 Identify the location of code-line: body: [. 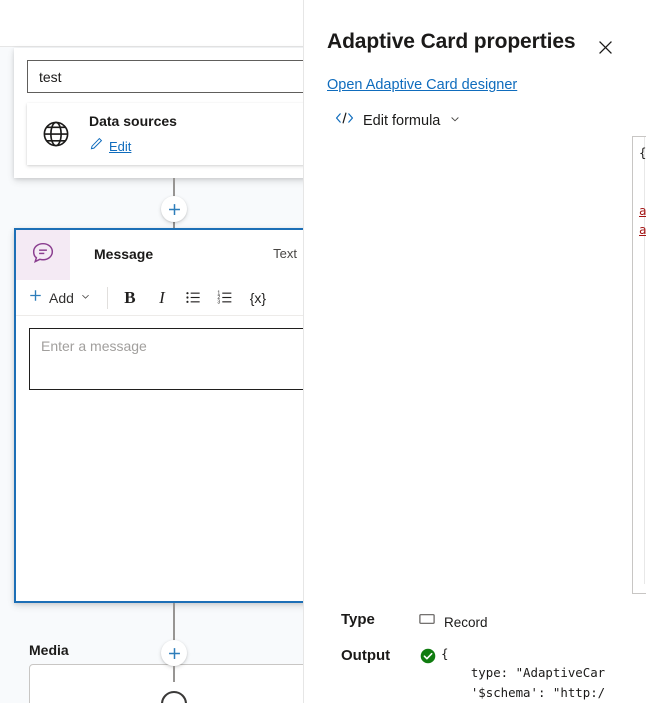
(642, 268).